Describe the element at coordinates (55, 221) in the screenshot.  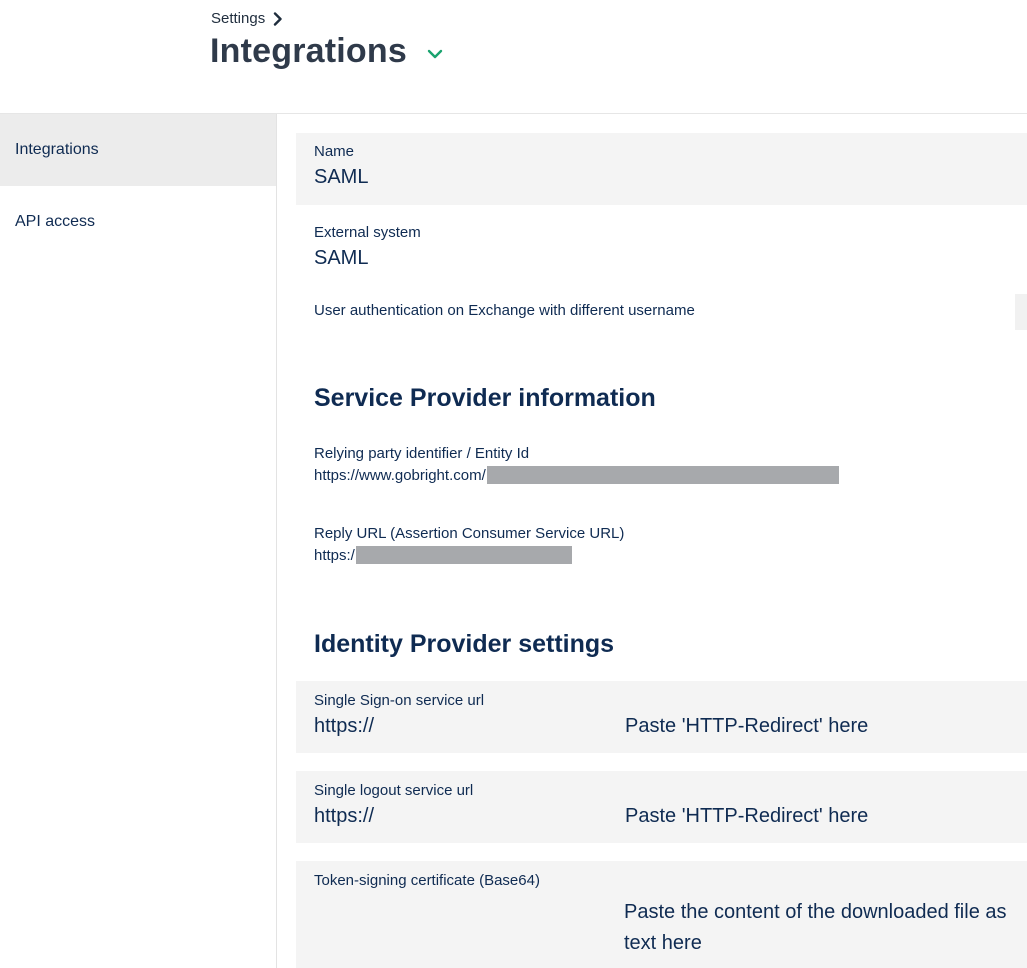
I see `sidebar-item-label: API access` at that location.